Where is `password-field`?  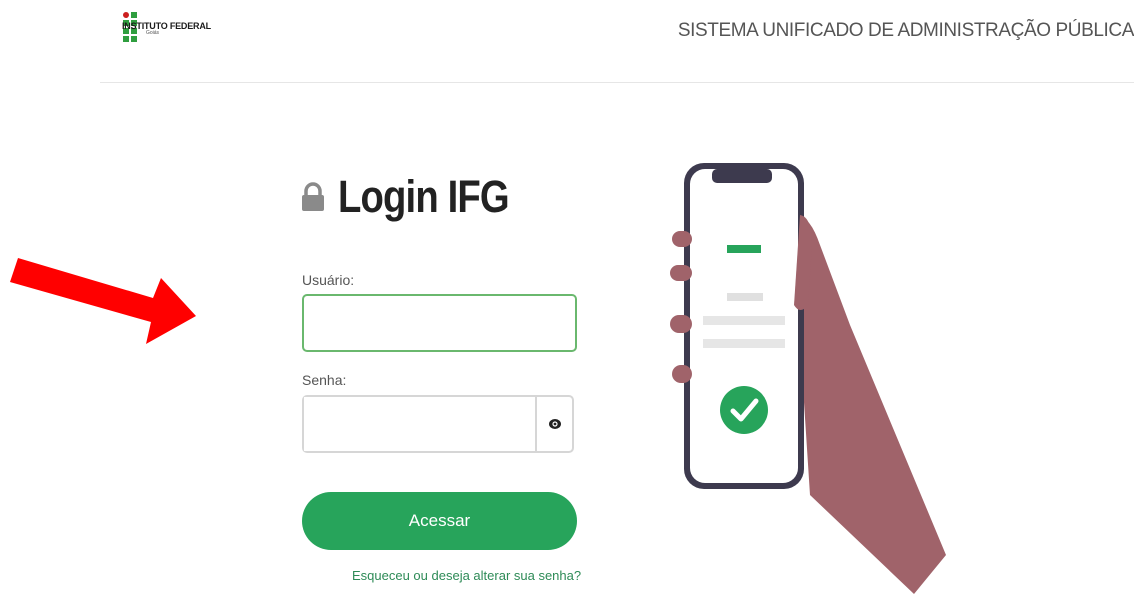
password-field is located at coordinates (438, 424).